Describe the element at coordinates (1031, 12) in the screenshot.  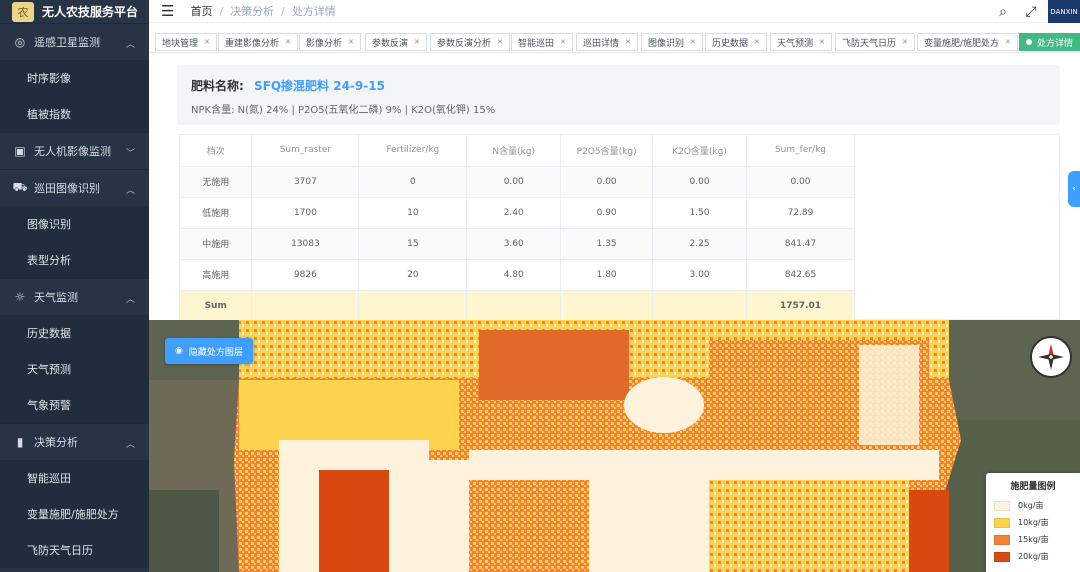
I see `fullscreen-icon: ⤢` at that location.